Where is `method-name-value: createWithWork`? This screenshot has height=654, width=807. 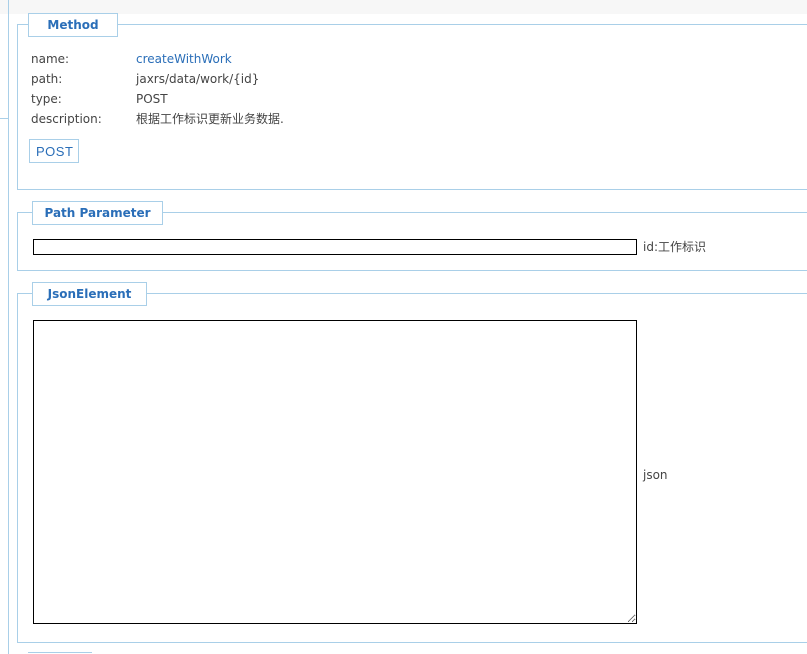
method-name-value: createWithWork is located at coordinates (184, 59).